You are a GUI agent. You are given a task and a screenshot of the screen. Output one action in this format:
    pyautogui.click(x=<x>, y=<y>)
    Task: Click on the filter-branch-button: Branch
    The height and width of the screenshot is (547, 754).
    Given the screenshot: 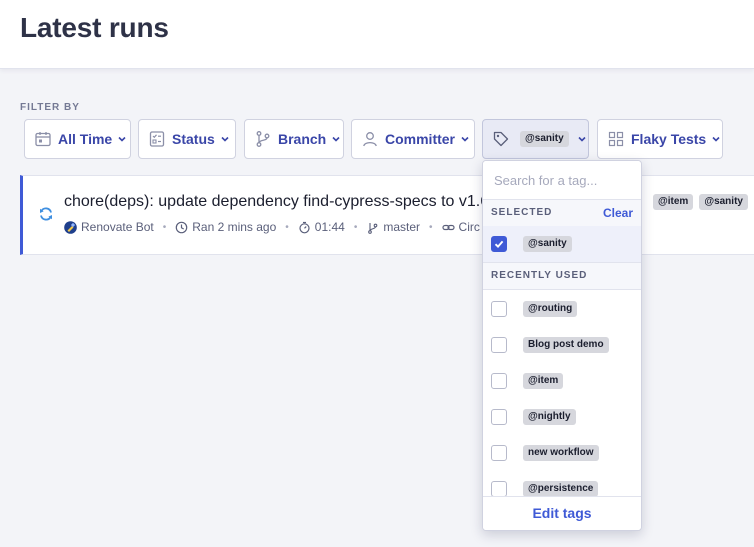 What is the action you would take?
    pyautogui.click(x=294, y=139)
    